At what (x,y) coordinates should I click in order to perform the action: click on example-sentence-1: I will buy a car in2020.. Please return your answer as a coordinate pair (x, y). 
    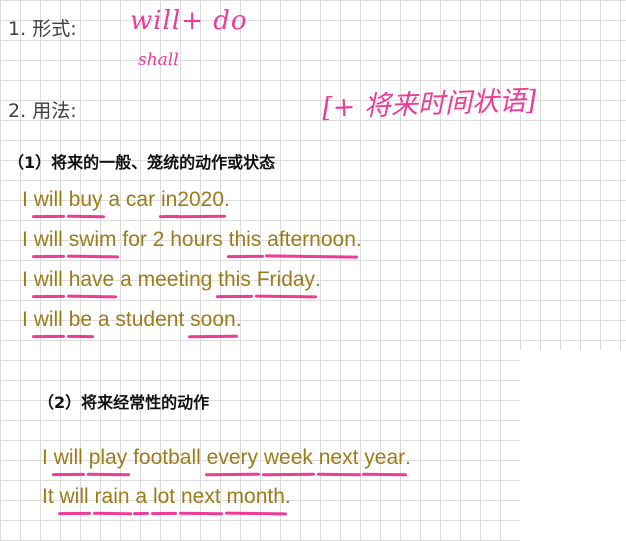
    Looking at the image, I should click on (126, 199).